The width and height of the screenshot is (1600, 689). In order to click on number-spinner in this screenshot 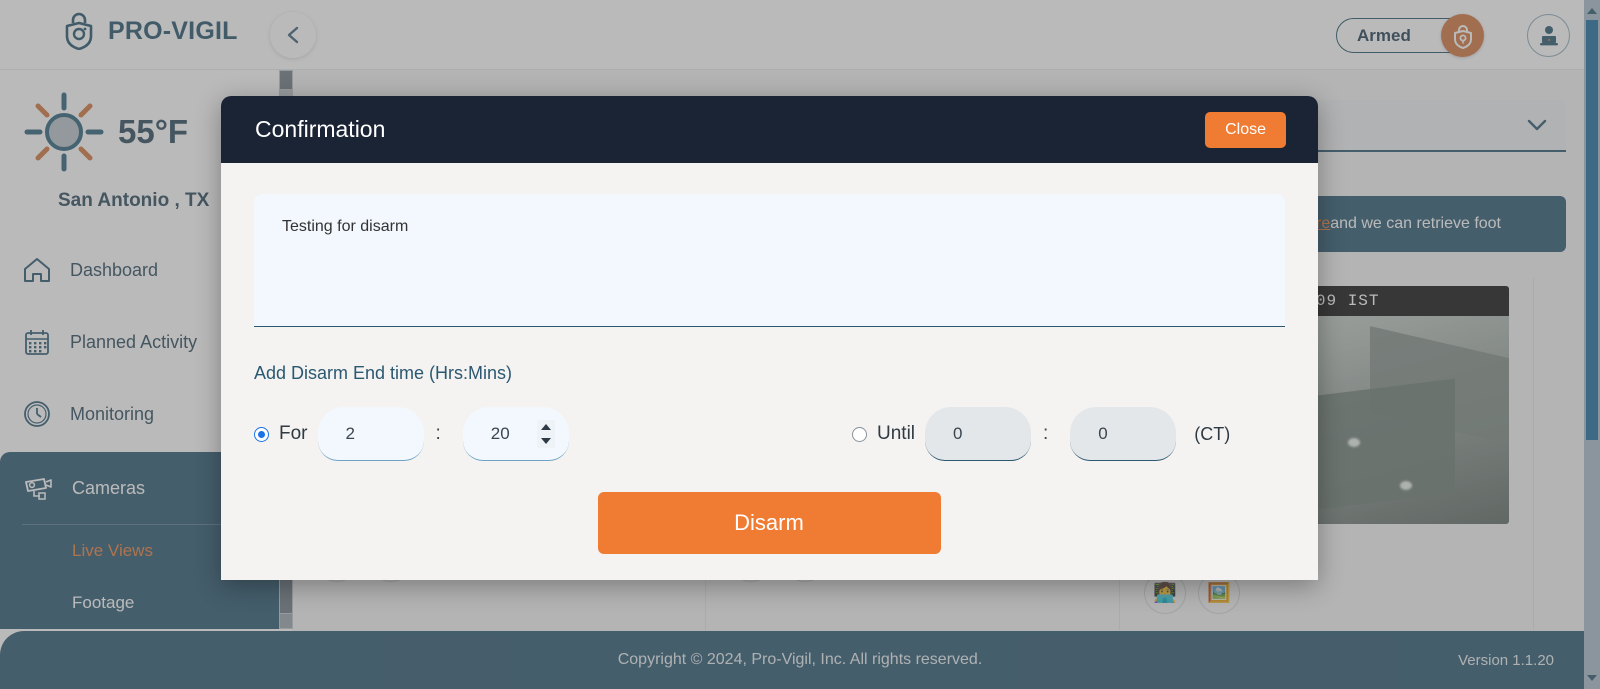, I will do `click(545, 434)`.